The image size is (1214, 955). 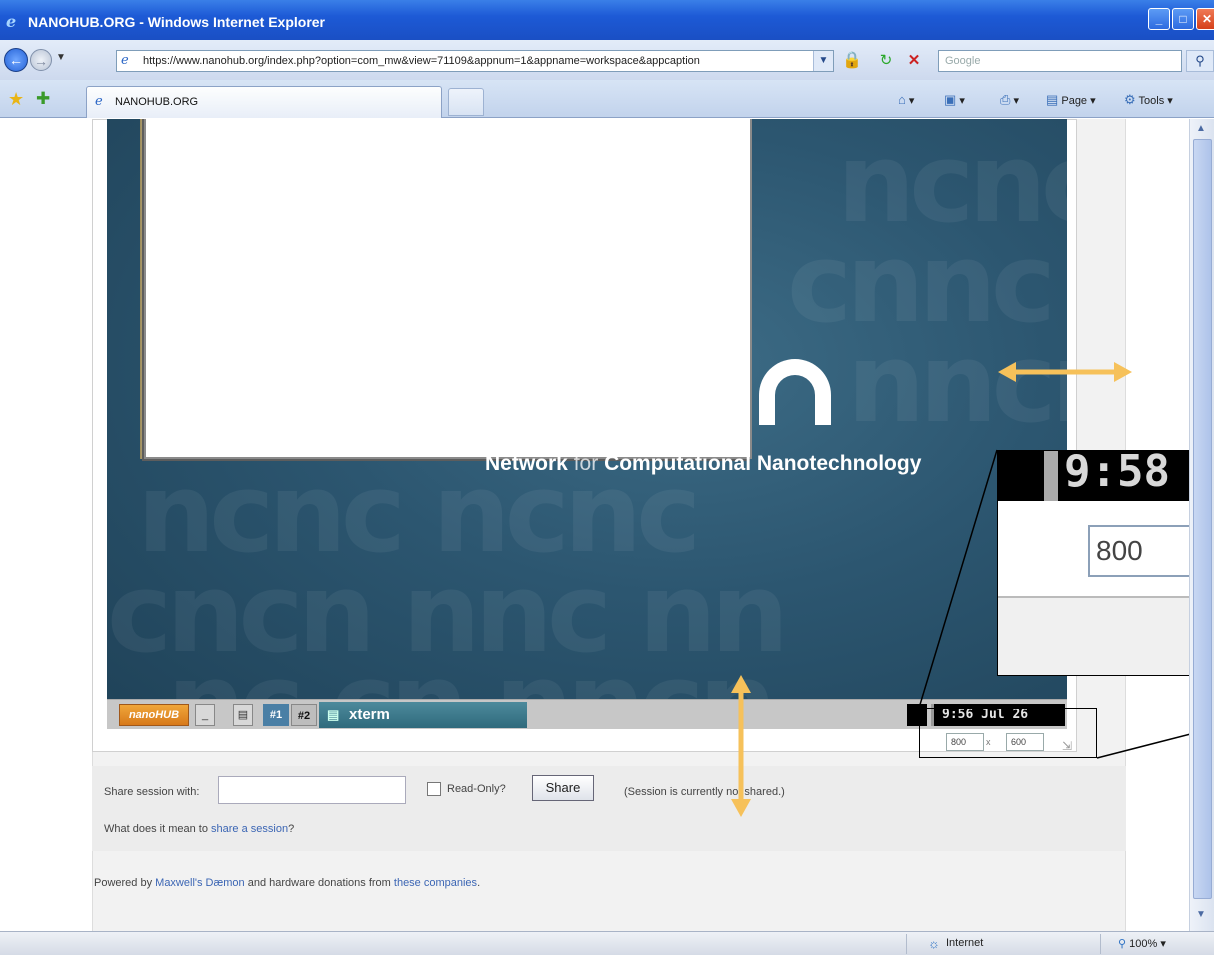 I want to click on callout-line-left, so click(x=958, y=579).